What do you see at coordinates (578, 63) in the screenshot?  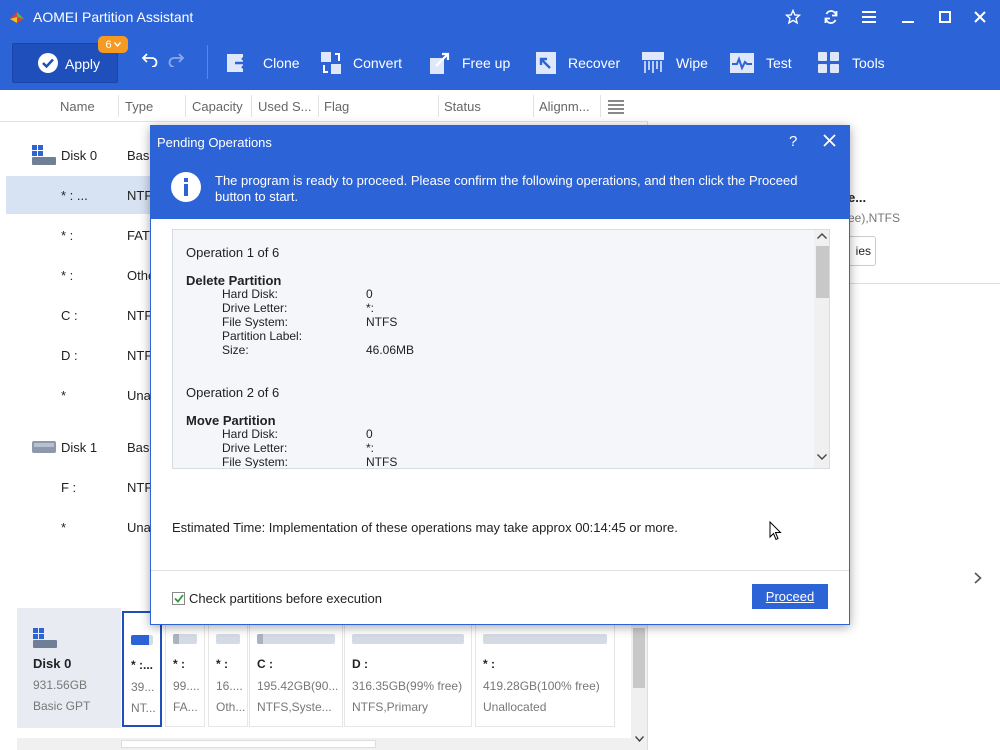 I see `recover-button: Recover` at bounding box center [578, 63].